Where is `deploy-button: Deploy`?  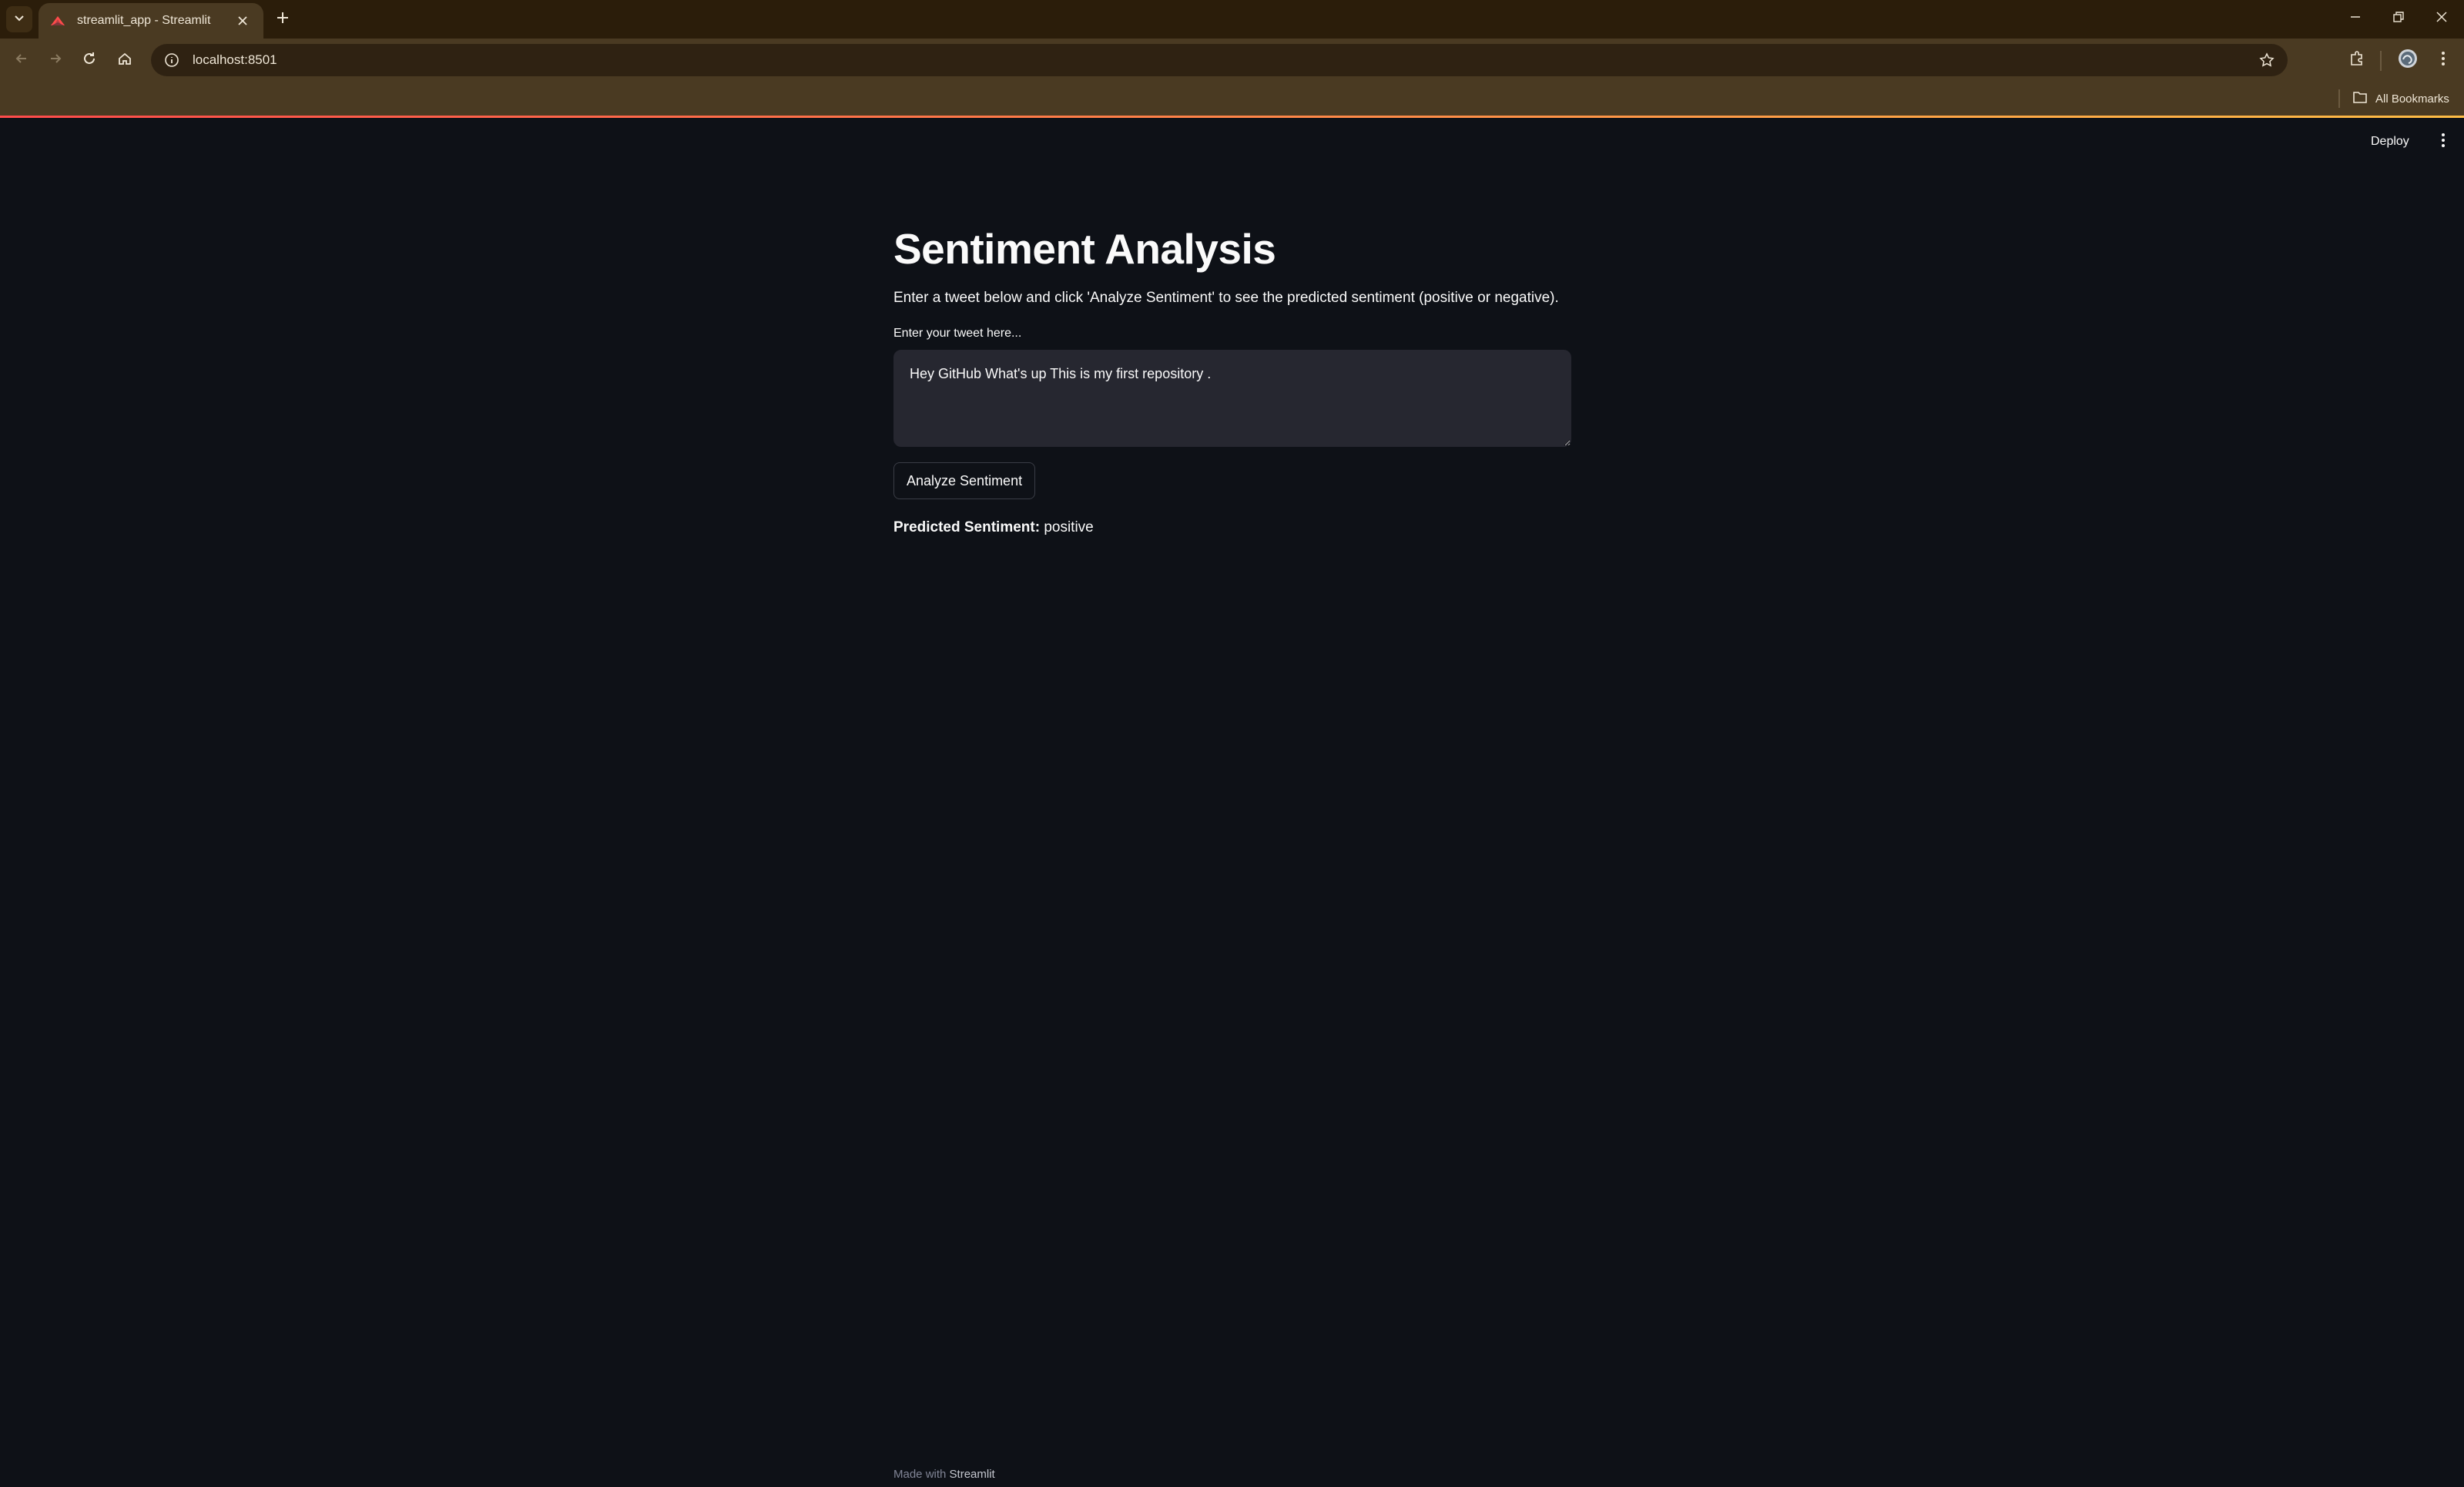 deploy-button: Deploy is located at coordinates (2390, 141).